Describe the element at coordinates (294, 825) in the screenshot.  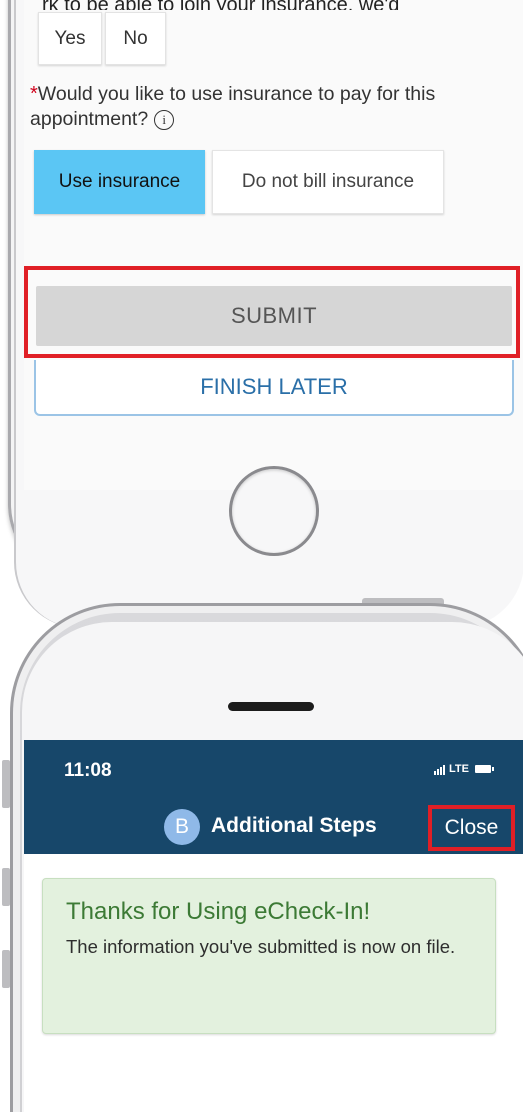
I see `page-title: Additional Steps` at that location.